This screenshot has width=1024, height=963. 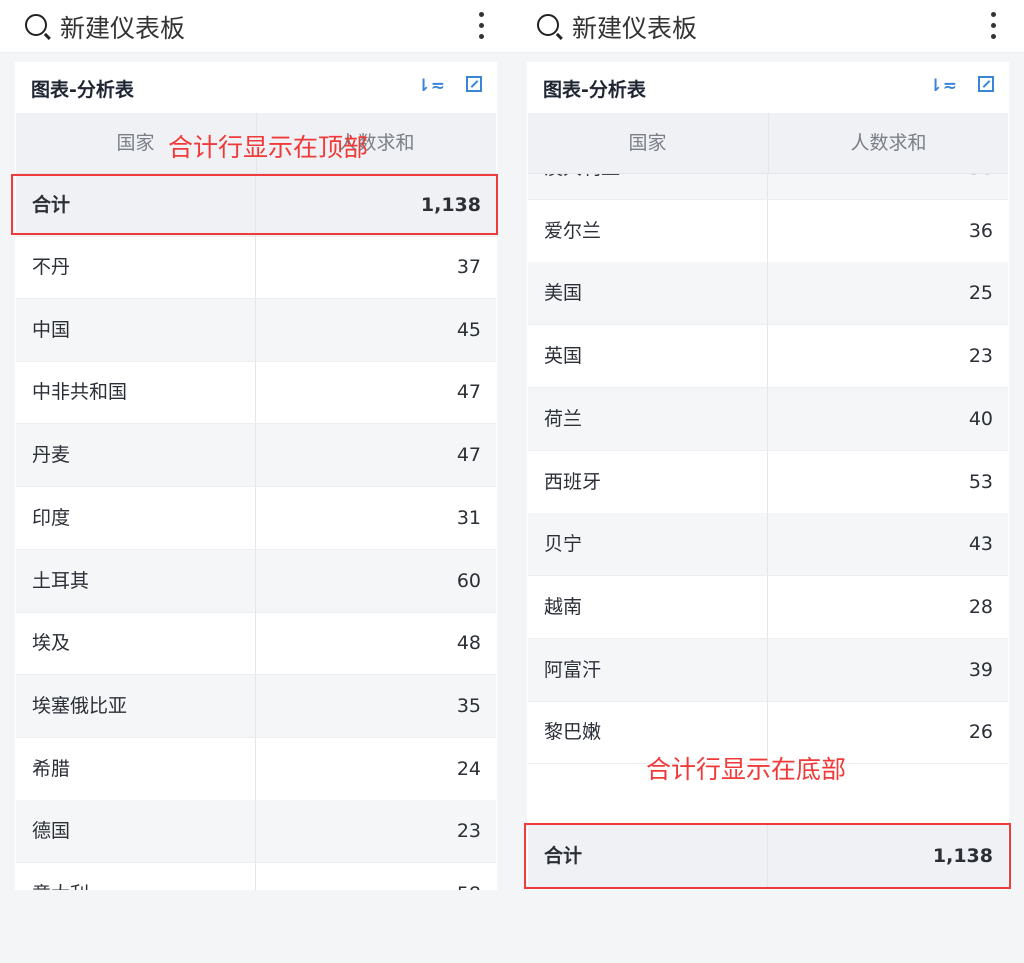 What do you see at coordinates (51, 643) in the screenshot?
I see `cell-country: 埃及` at bounding box center [51, 643].